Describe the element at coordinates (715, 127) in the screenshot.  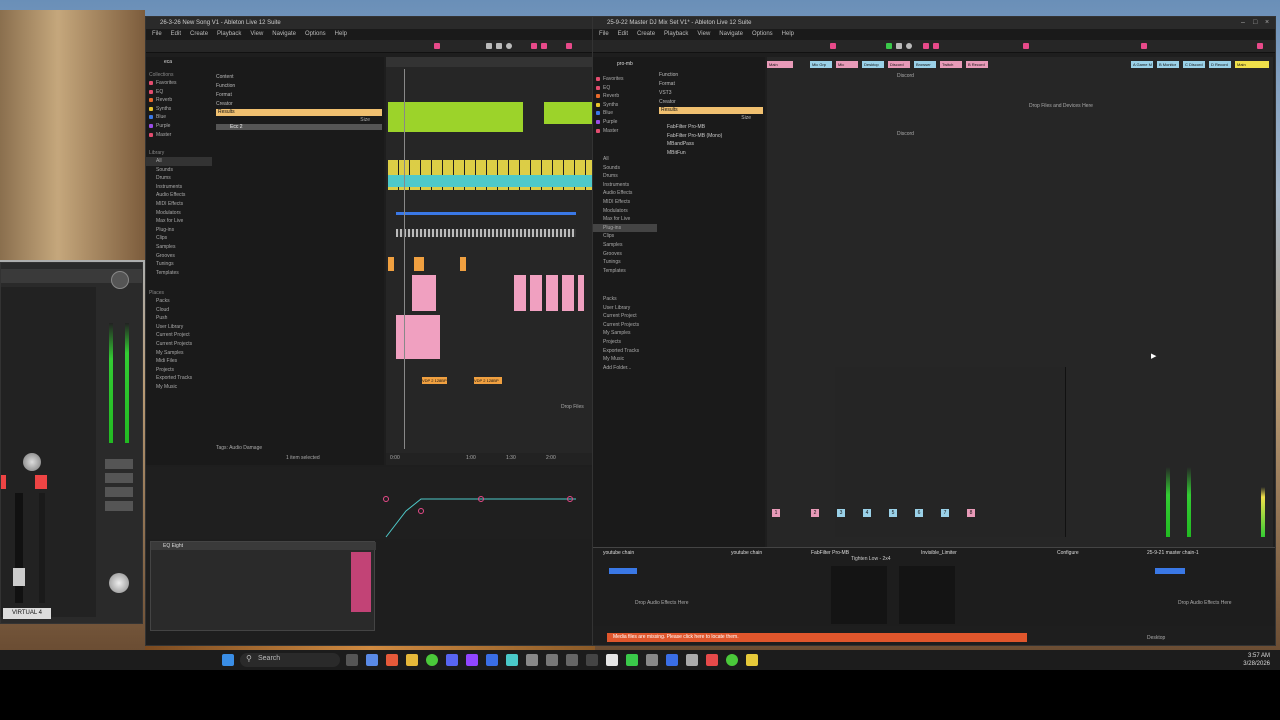
I see `result-pro-mb: FabFilter Pro-MB` at that location.